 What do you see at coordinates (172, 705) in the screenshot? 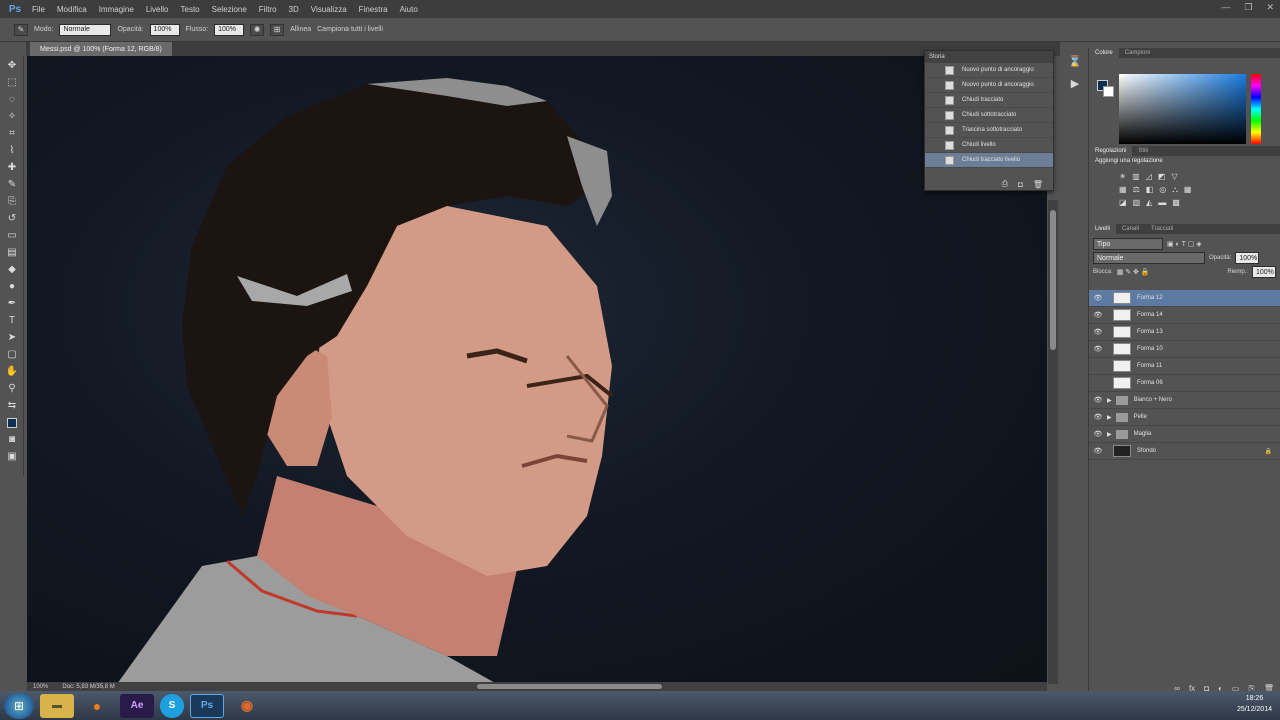
I see `skype-taskbar-icon: S` at bounding box center [172, 705].